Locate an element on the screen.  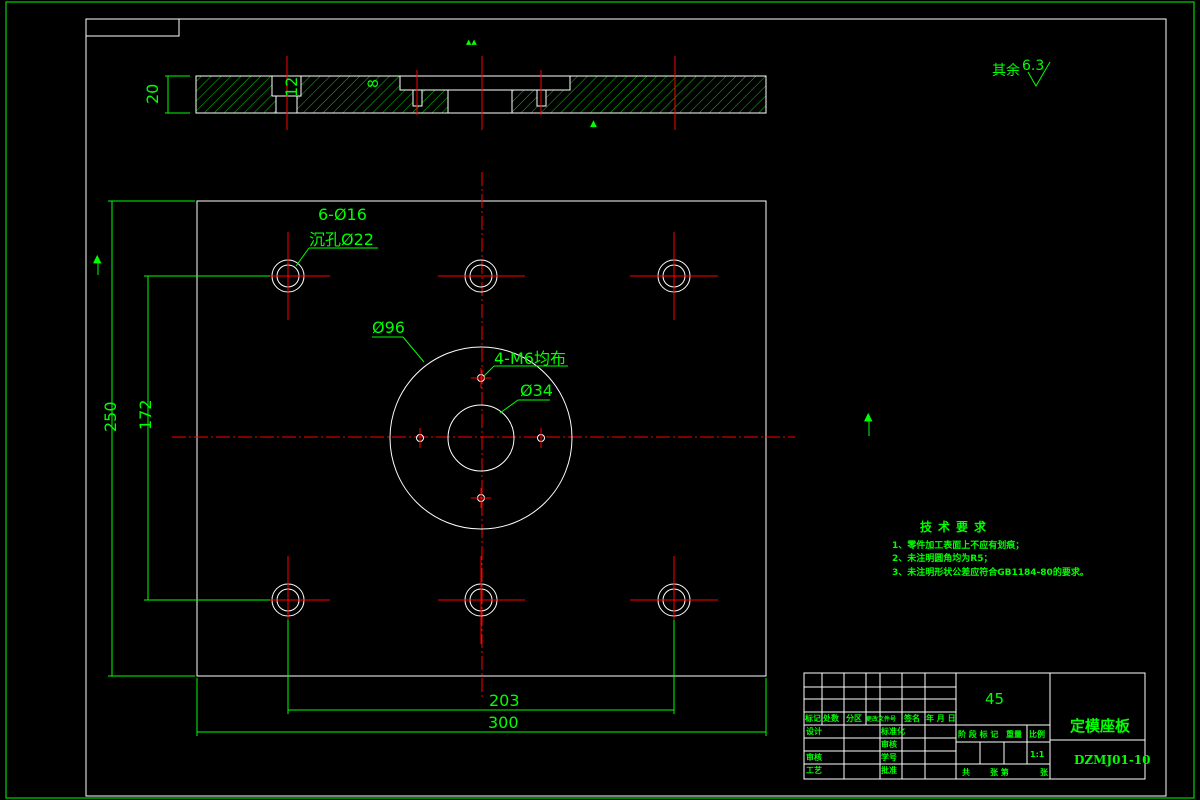
material: 45 is located at coordinates (994, 699).